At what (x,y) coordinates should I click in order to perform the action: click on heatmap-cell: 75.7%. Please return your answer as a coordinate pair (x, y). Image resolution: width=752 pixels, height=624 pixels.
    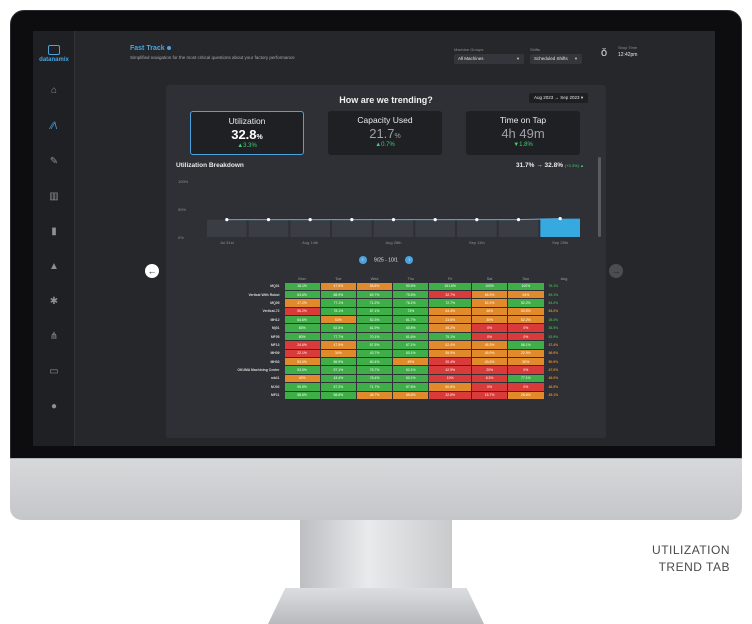
    Looking at the image, I should click on (374, 370).